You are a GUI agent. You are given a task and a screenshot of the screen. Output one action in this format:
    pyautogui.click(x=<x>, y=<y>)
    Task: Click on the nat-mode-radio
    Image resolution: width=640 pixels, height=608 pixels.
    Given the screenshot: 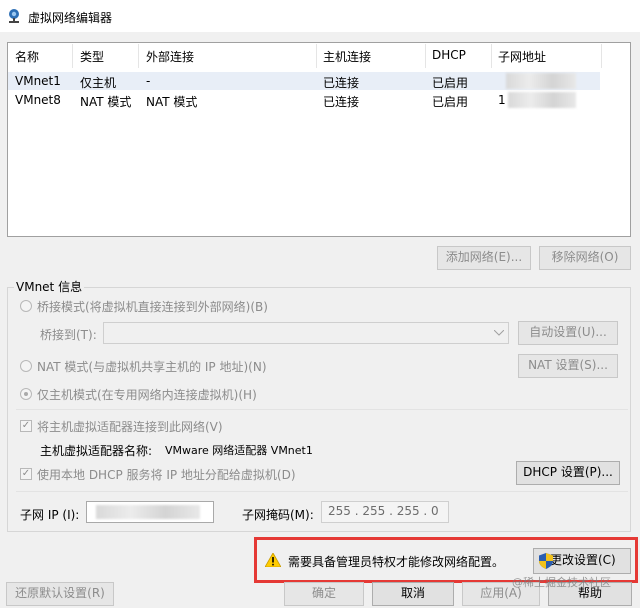 What is the action you would take?
    pyautogui.click(x=26, y=366)
    